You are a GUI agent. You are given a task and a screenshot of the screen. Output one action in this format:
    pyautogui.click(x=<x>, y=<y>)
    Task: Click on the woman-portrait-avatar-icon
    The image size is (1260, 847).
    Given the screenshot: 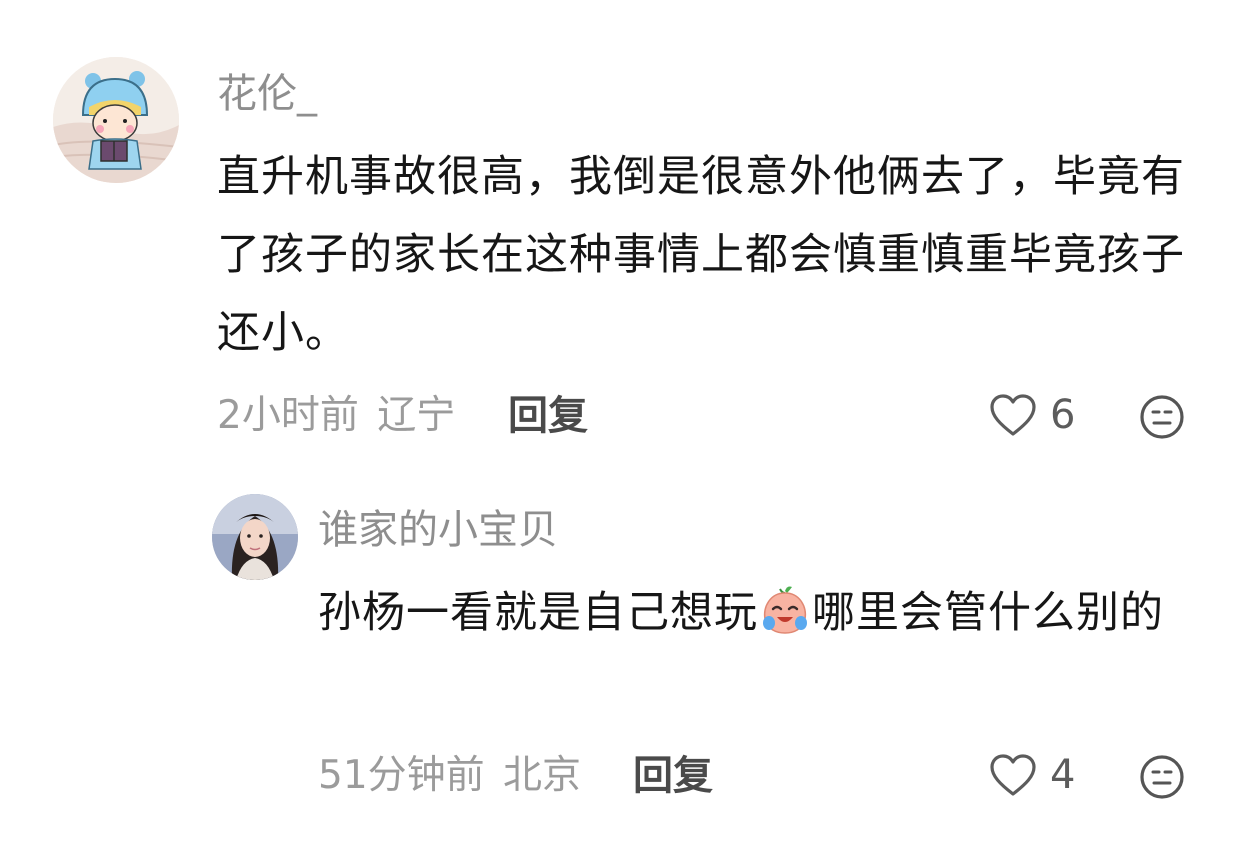 What is the action you would take?
    pyautogui.click(x=255, y=537)
    